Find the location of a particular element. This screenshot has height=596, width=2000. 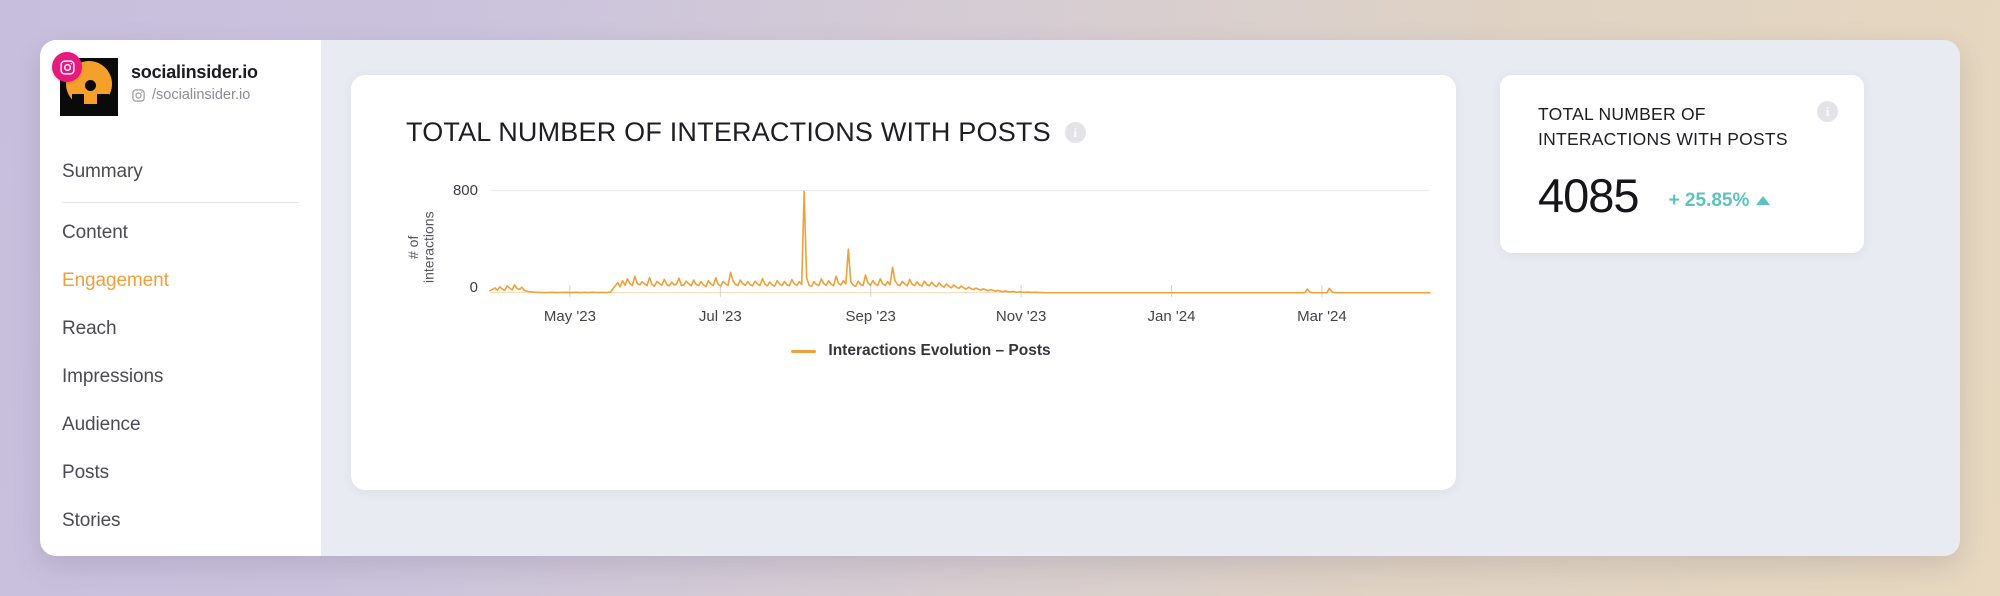

avatar is located at coordinates (85, 84).